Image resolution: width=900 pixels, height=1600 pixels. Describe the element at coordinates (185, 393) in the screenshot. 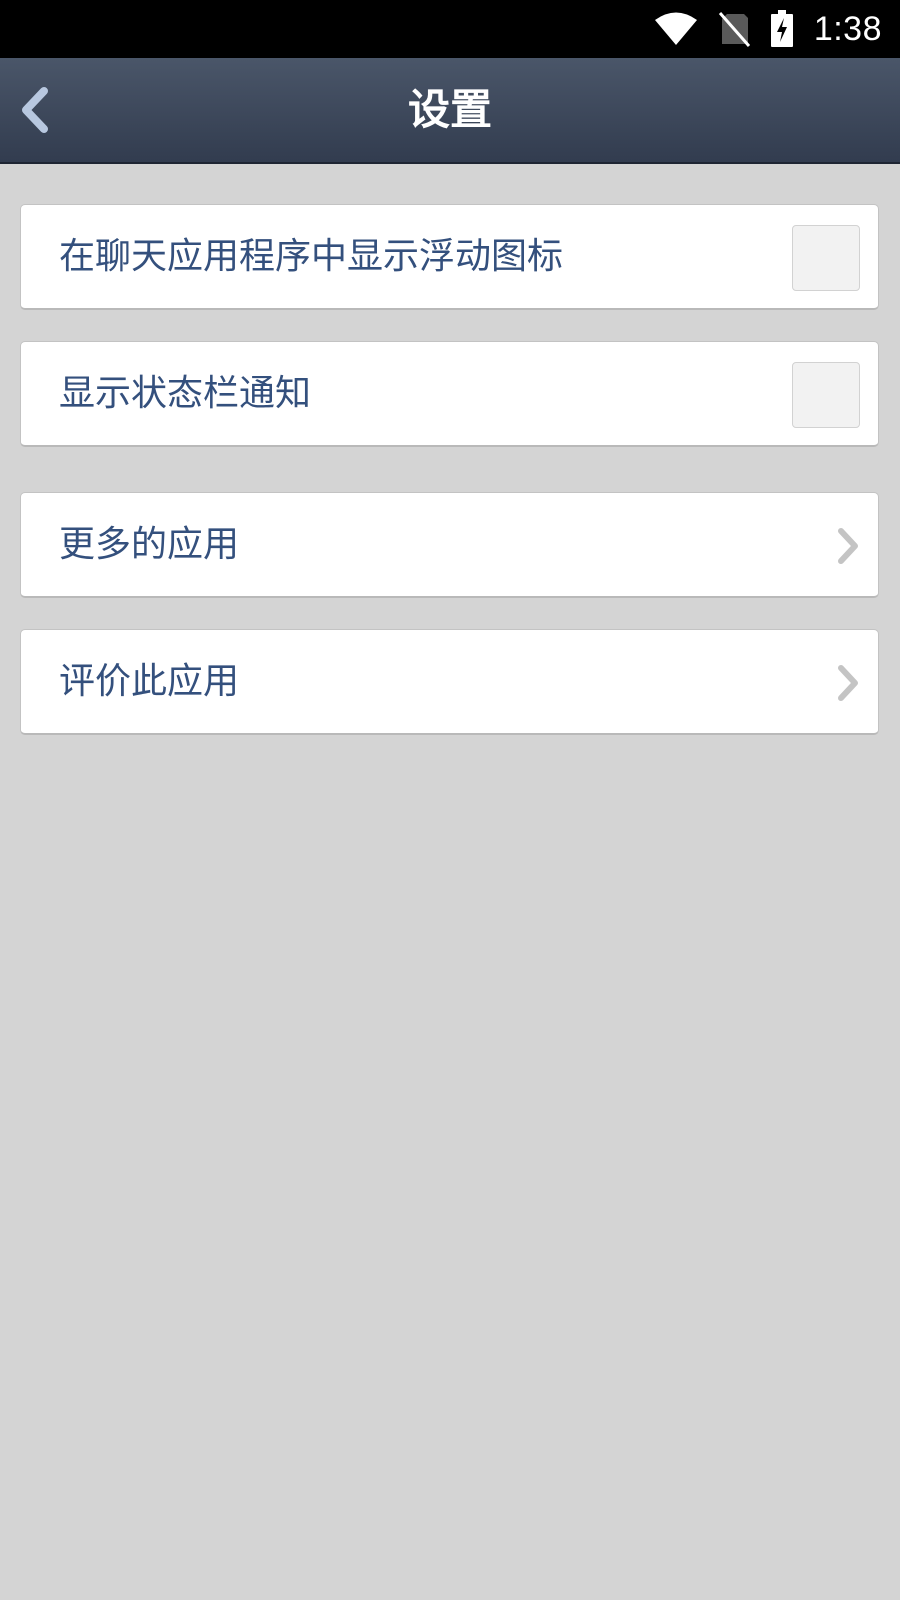

I see `setting-label: 显示状态栏通知` at that location.